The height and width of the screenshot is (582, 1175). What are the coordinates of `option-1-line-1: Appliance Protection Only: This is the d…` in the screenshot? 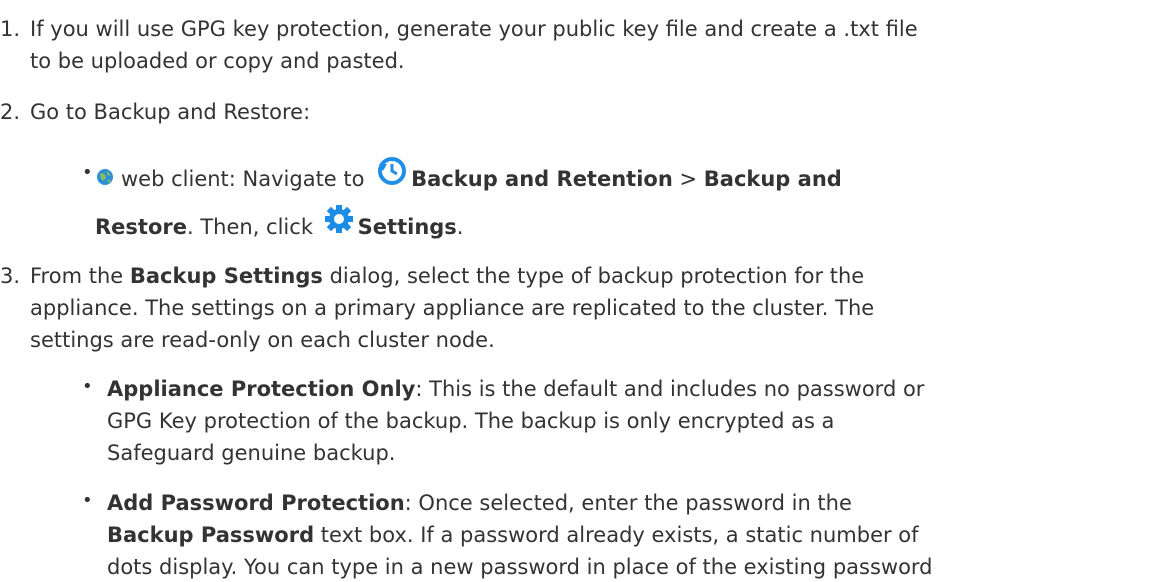 It's located at (515, 389).